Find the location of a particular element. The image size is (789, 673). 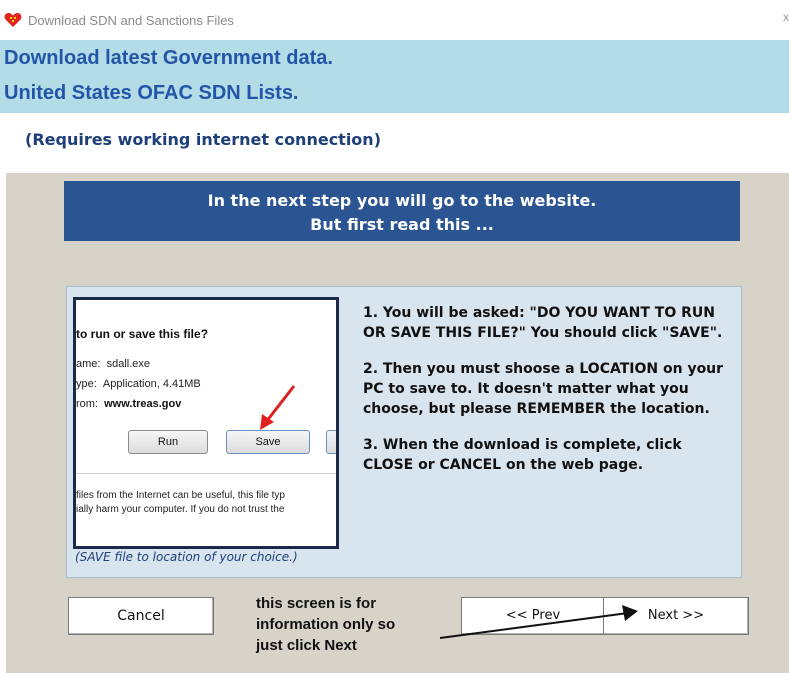

title-bar: Download SDN and Sanctions Files x is located at coordinates (394, 20).